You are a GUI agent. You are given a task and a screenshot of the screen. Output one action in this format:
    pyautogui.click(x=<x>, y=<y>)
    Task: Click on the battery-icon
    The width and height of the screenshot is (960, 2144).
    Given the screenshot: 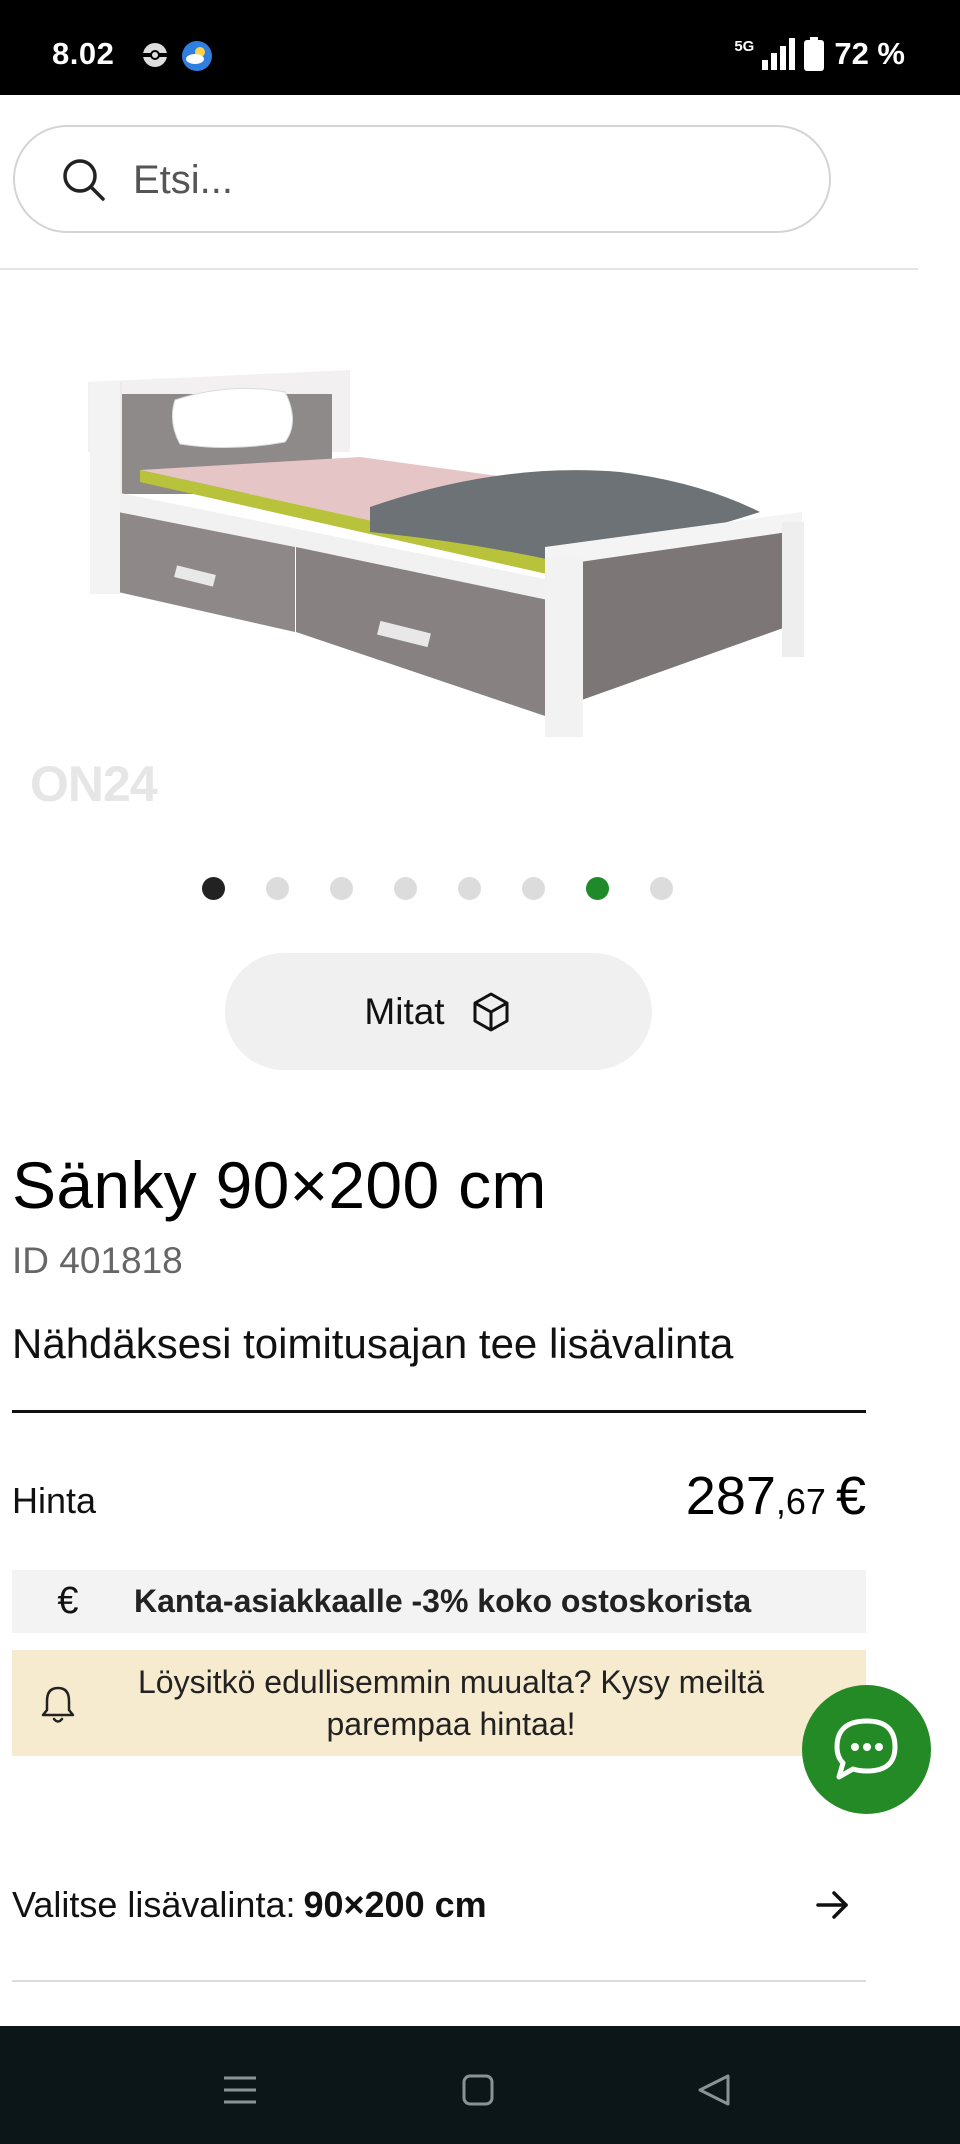 What is the action you would take?
    pyautogui.click(x=814, y=54)
    